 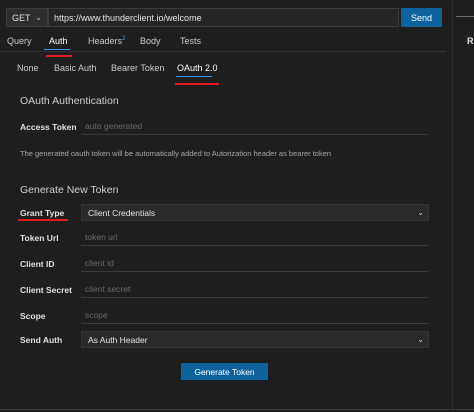 What do you see at coordinates (96, 314) in the screenshot?
I see `scope-placeholder: scope` at bounding box center [96, 314].